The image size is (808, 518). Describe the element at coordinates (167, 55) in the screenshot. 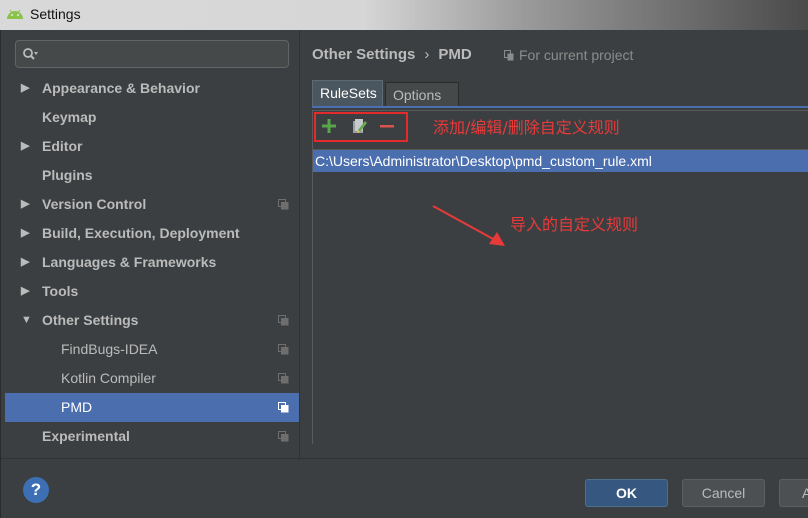

I see `search-input` at that location.